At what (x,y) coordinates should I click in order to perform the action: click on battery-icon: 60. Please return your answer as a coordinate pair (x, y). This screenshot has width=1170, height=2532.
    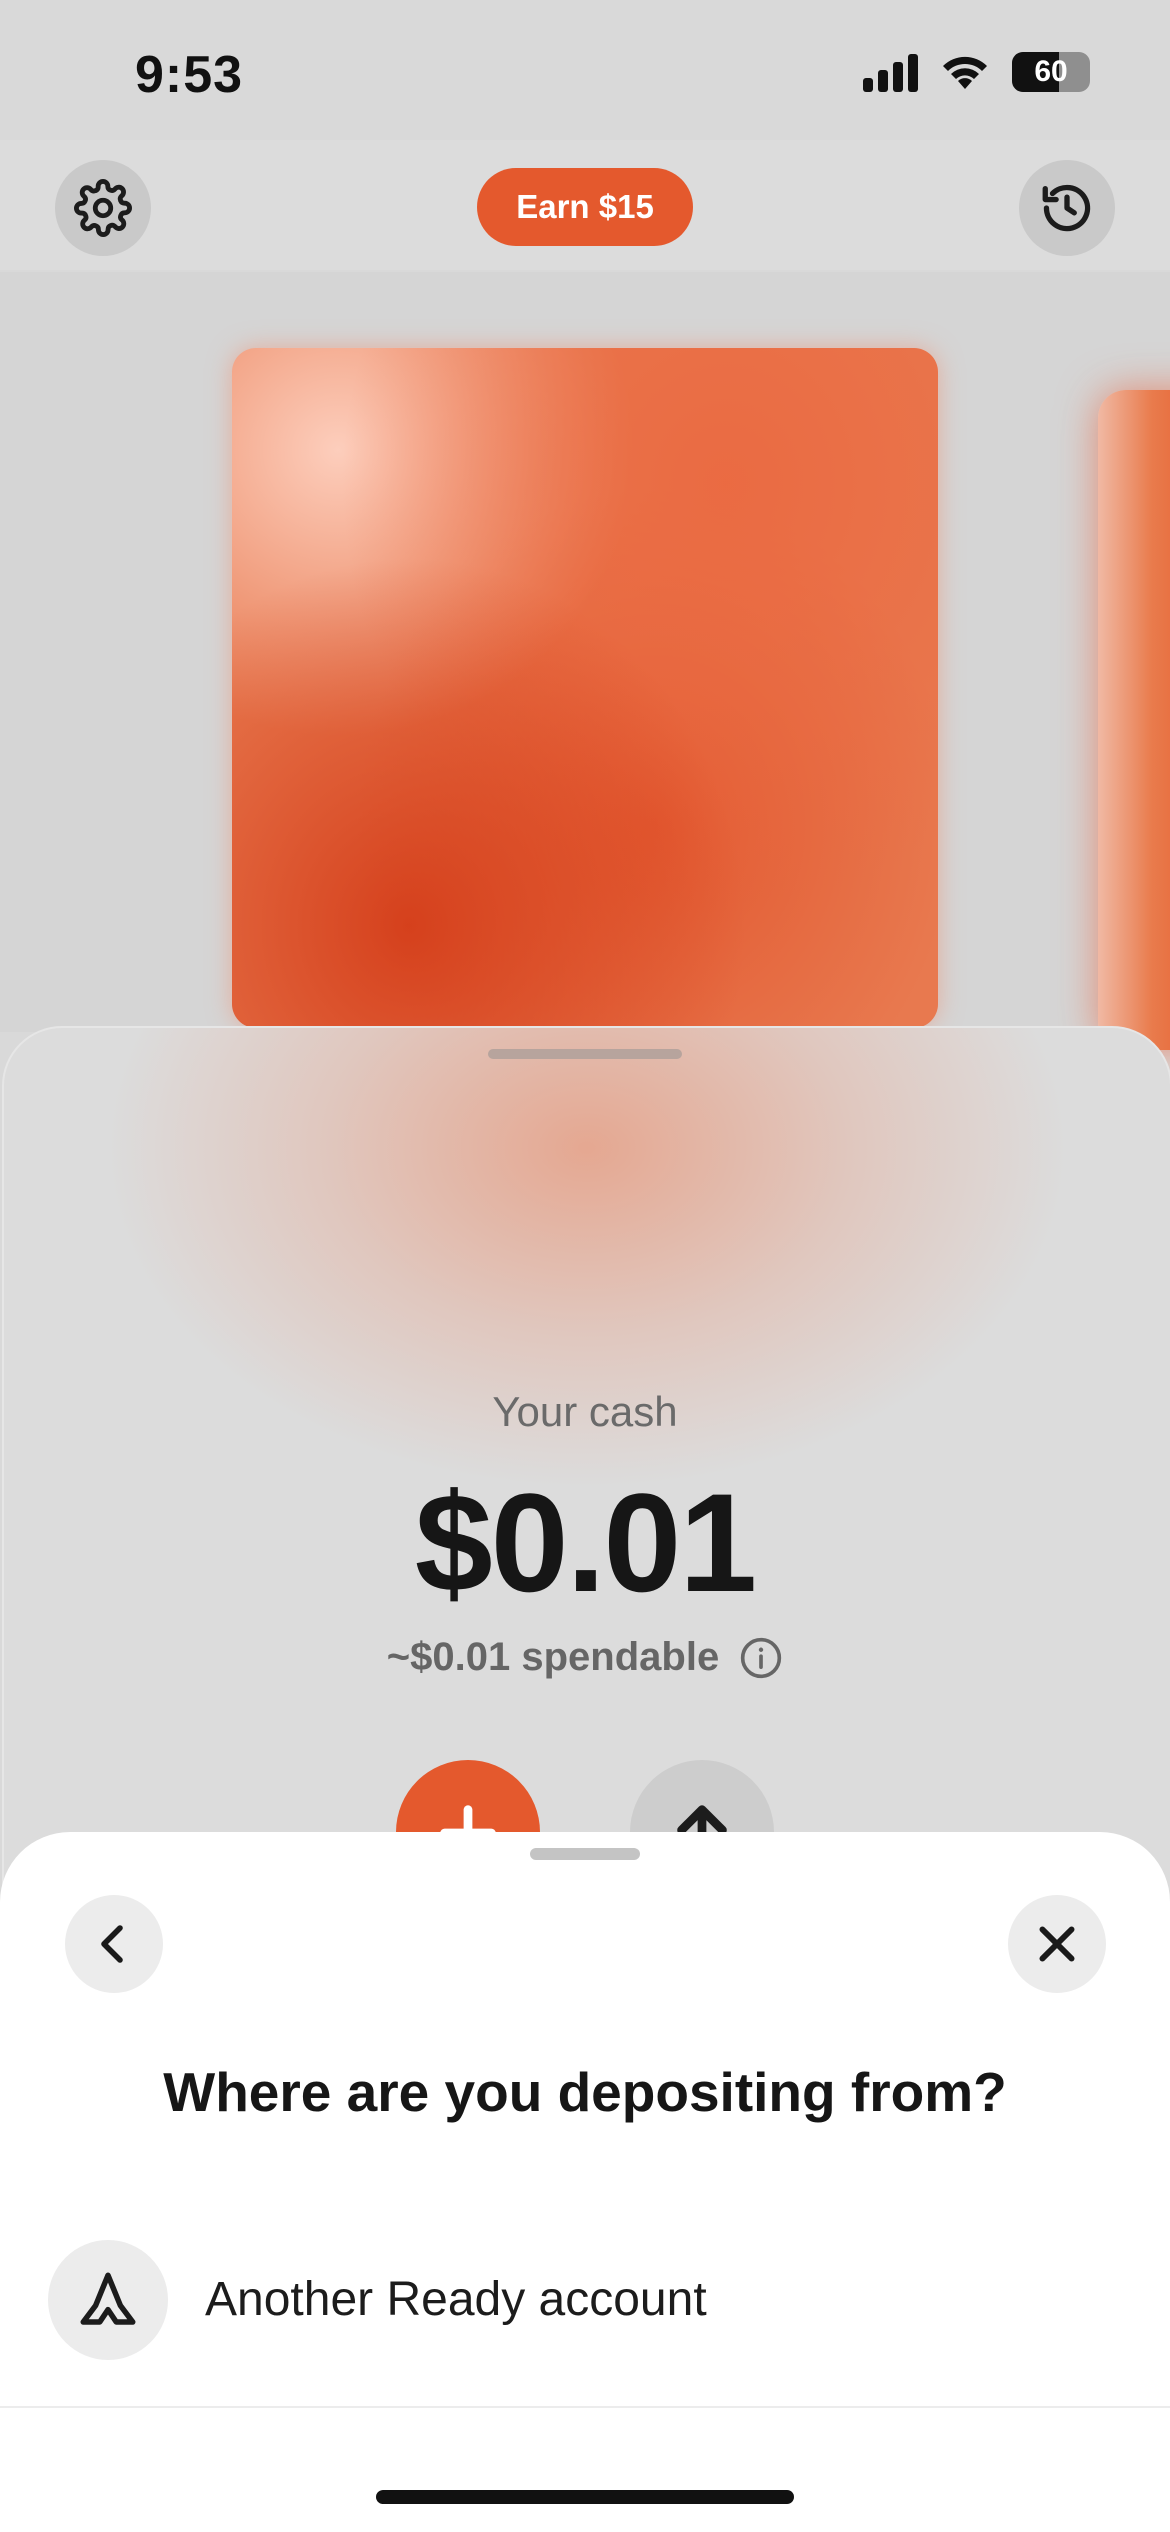
    Looking at the image, I should click on (1051, 72).